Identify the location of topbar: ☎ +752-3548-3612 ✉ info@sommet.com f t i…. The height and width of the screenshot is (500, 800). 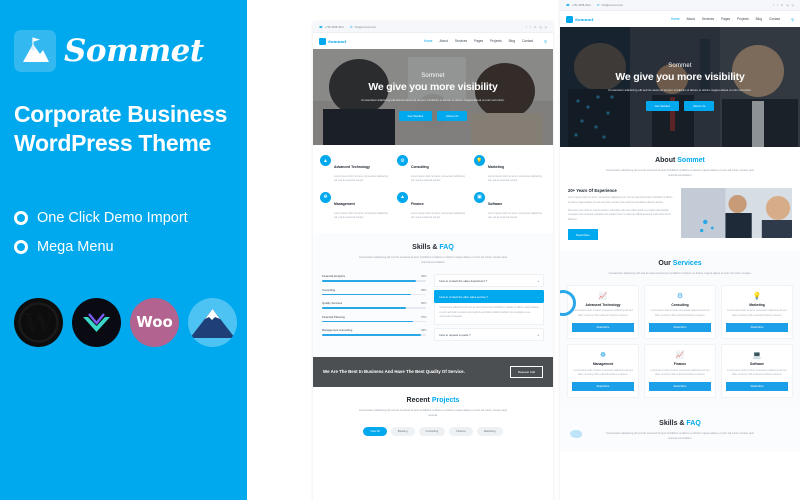
(680, 5).